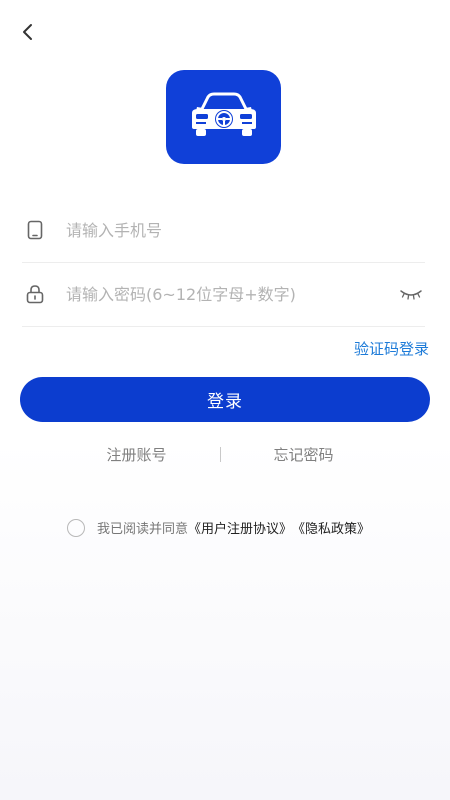  Describe the element at coordinates (304, 454) in the screenshot. I see `forgot-password-link: 忘记密码` at that location.